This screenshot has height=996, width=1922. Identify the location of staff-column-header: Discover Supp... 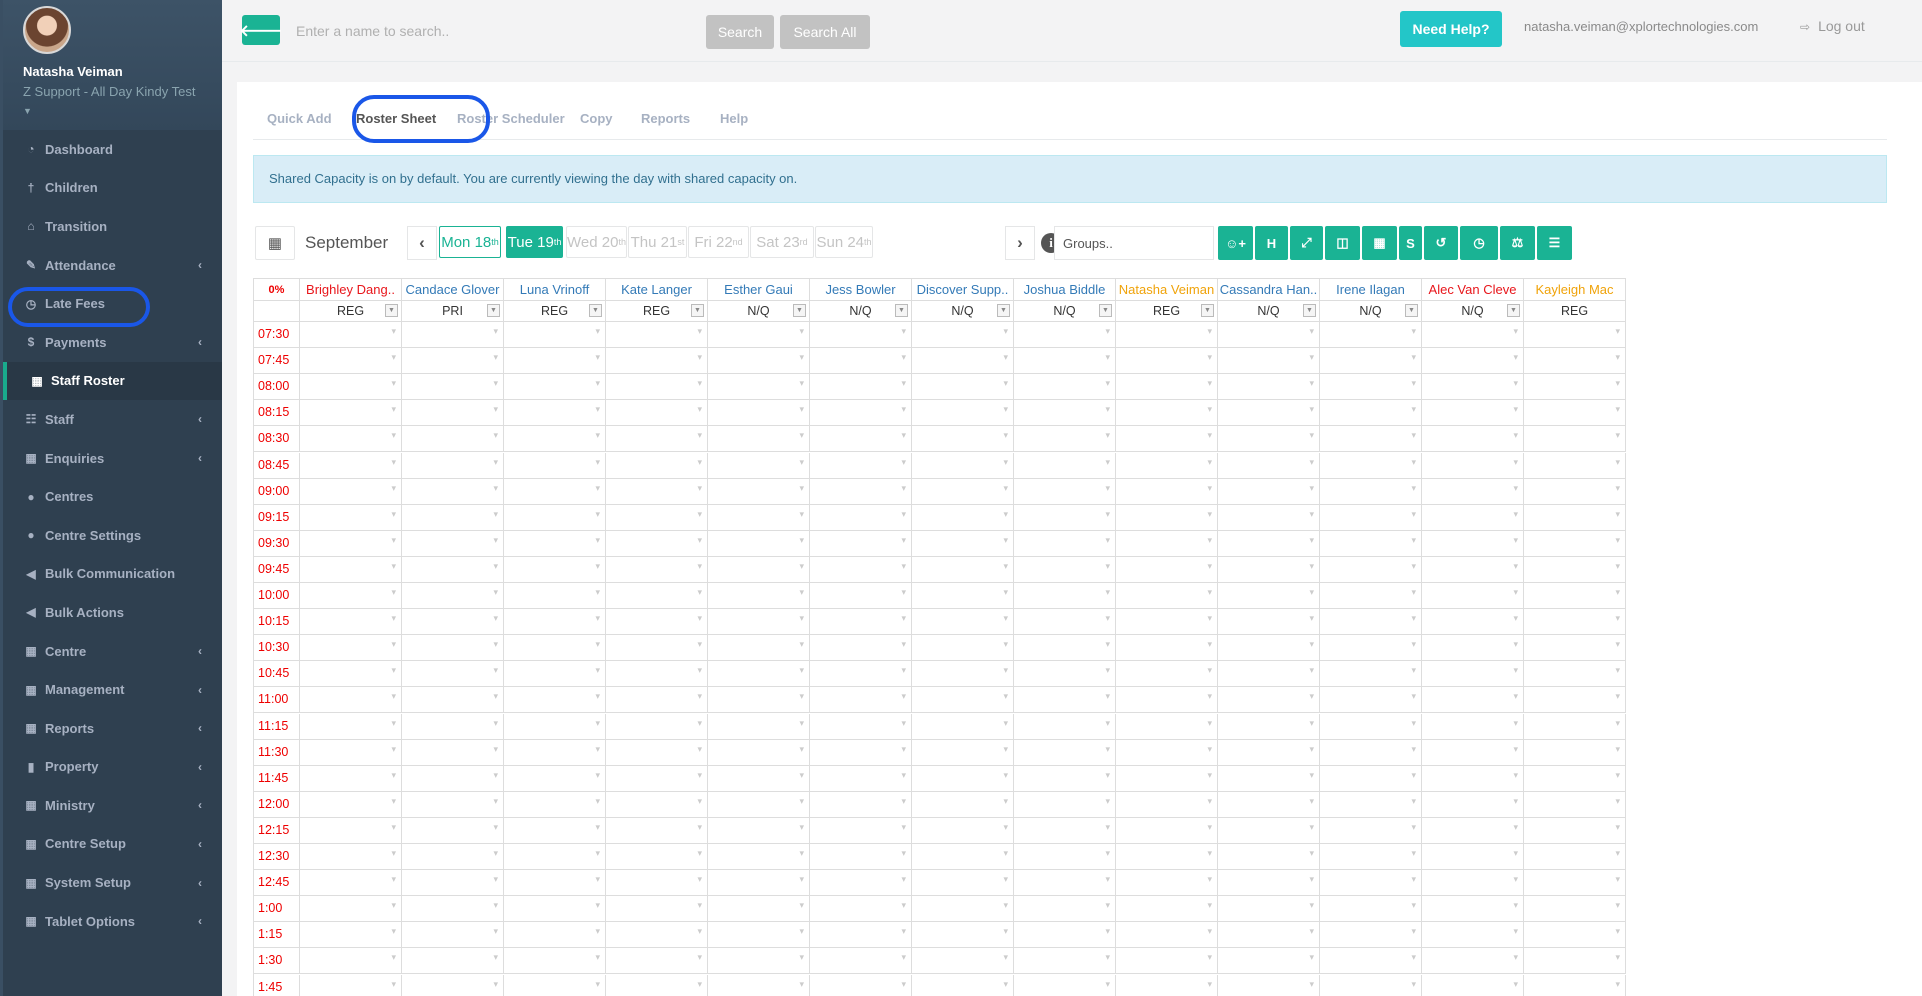
(963, 289).